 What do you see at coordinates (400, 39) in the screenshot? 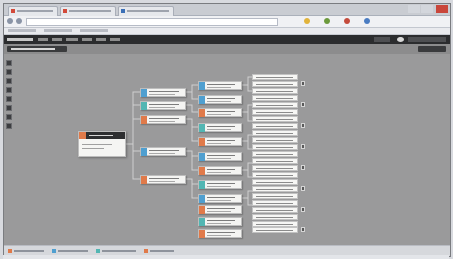
I see `avatar` at bounding box center [400, 39].